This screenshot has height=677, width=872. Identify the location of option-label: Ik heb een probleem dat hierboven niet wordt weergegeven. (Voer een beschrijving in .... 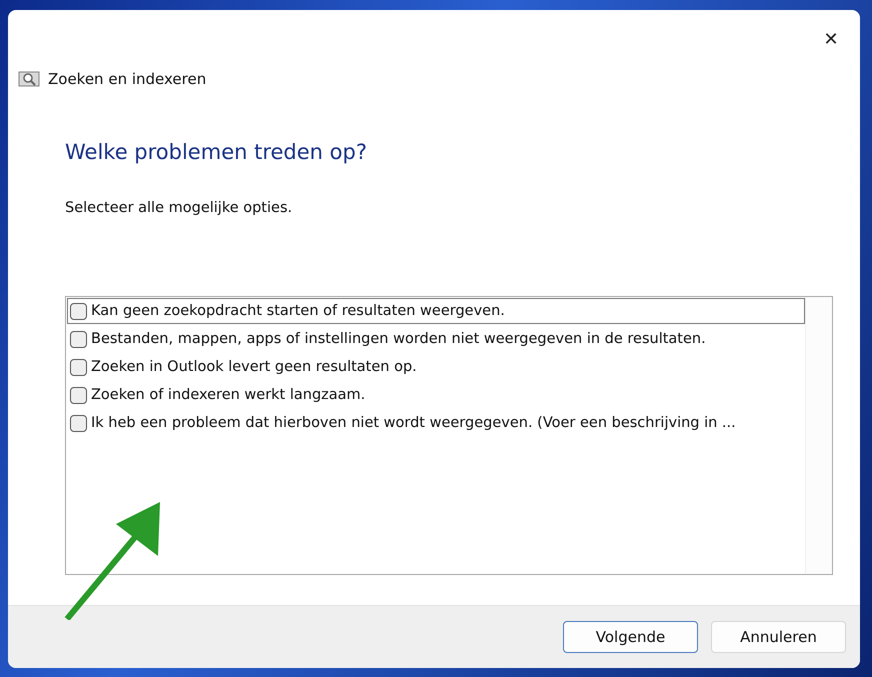
(413, 423).